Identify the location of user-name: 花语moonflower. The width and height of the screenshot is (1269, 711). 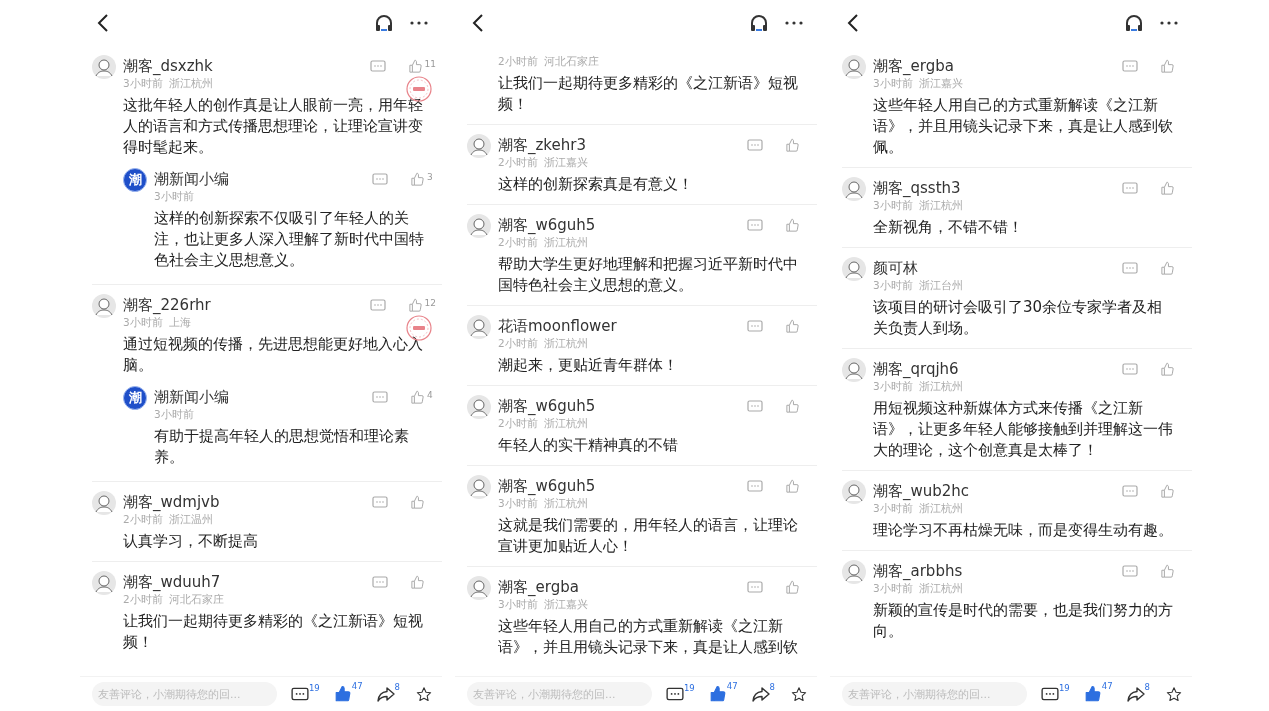
(622, 326).